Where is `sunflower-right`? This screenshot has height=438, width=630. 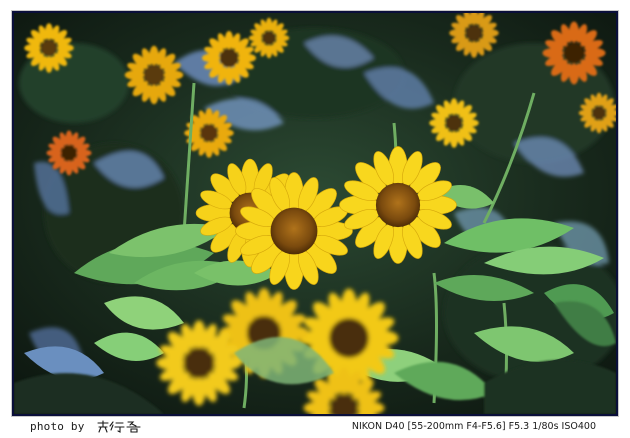 sunflower-right is located at coordinates (398, 205).